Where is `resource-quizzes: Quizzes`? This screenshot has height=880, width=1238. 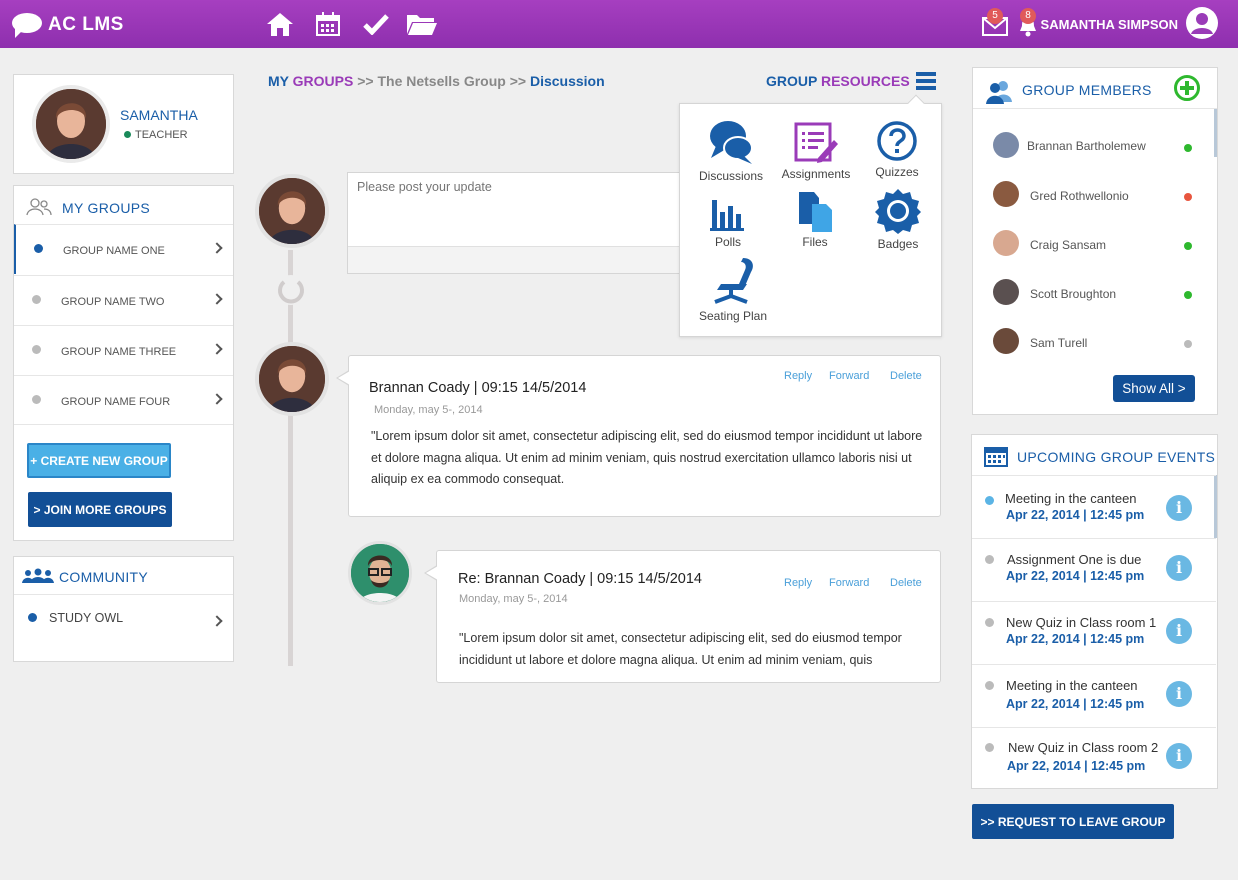 resource-quizzes: Quizzes is located at coordinates (897, 149).